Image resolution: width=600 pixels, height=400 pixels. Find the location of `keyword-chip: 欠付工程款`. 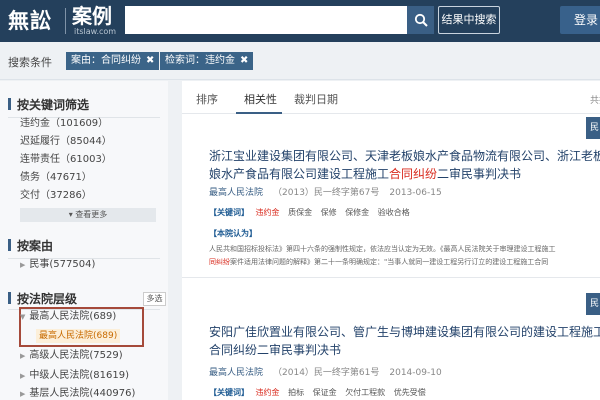

keyword-chip: 欠付工程款 is located at coordinates (365, 392).